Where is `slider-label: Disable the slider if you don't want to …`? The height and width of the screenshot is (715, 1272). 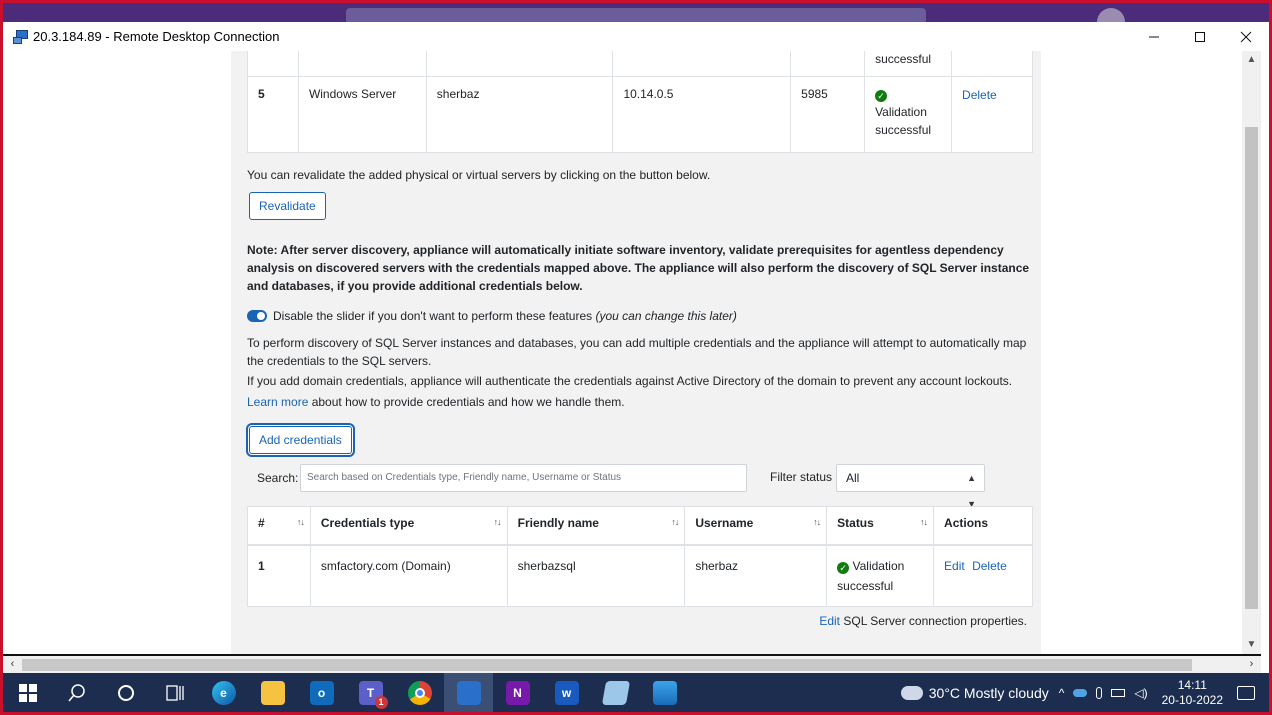
slider-label: Disable the slider if you don't want to … is located at coordinates (433, 316).